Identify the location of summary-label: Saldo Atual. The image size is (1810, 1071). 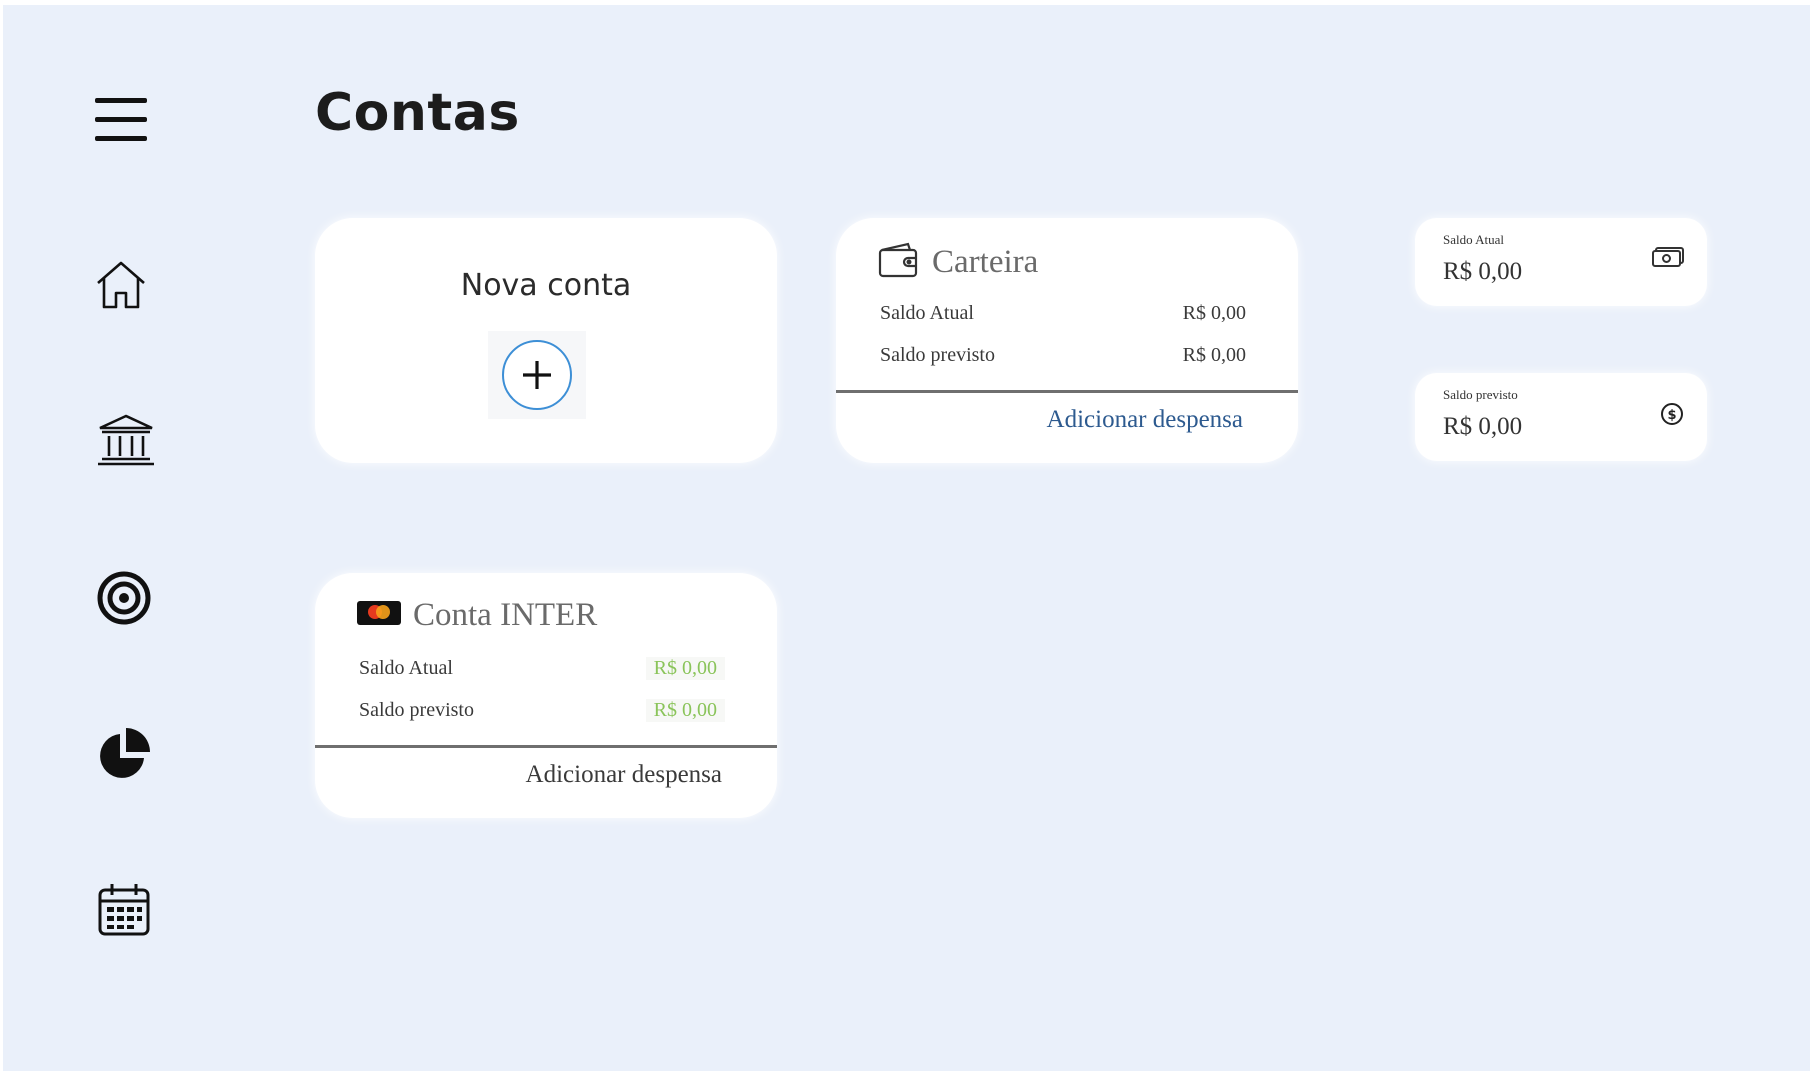
(1474, 239).